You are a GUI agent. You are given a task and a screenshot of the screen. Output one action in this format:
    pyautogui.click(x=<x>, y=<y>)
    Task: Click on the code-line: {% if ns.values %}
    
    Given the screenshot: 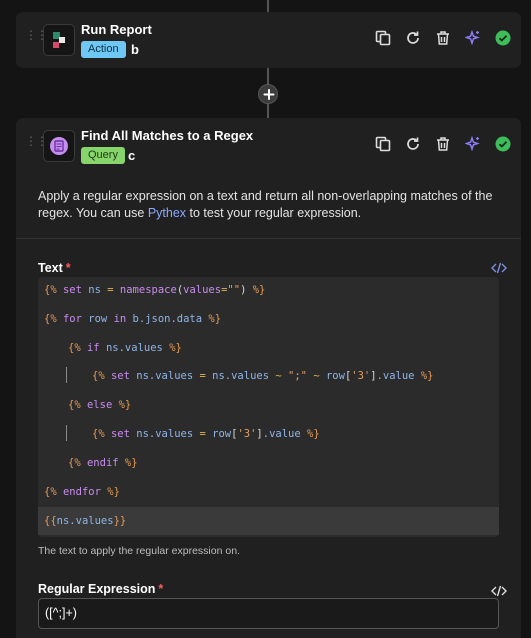 What is the action you would take?
    pyautogui.click(x=125, y=348)
    